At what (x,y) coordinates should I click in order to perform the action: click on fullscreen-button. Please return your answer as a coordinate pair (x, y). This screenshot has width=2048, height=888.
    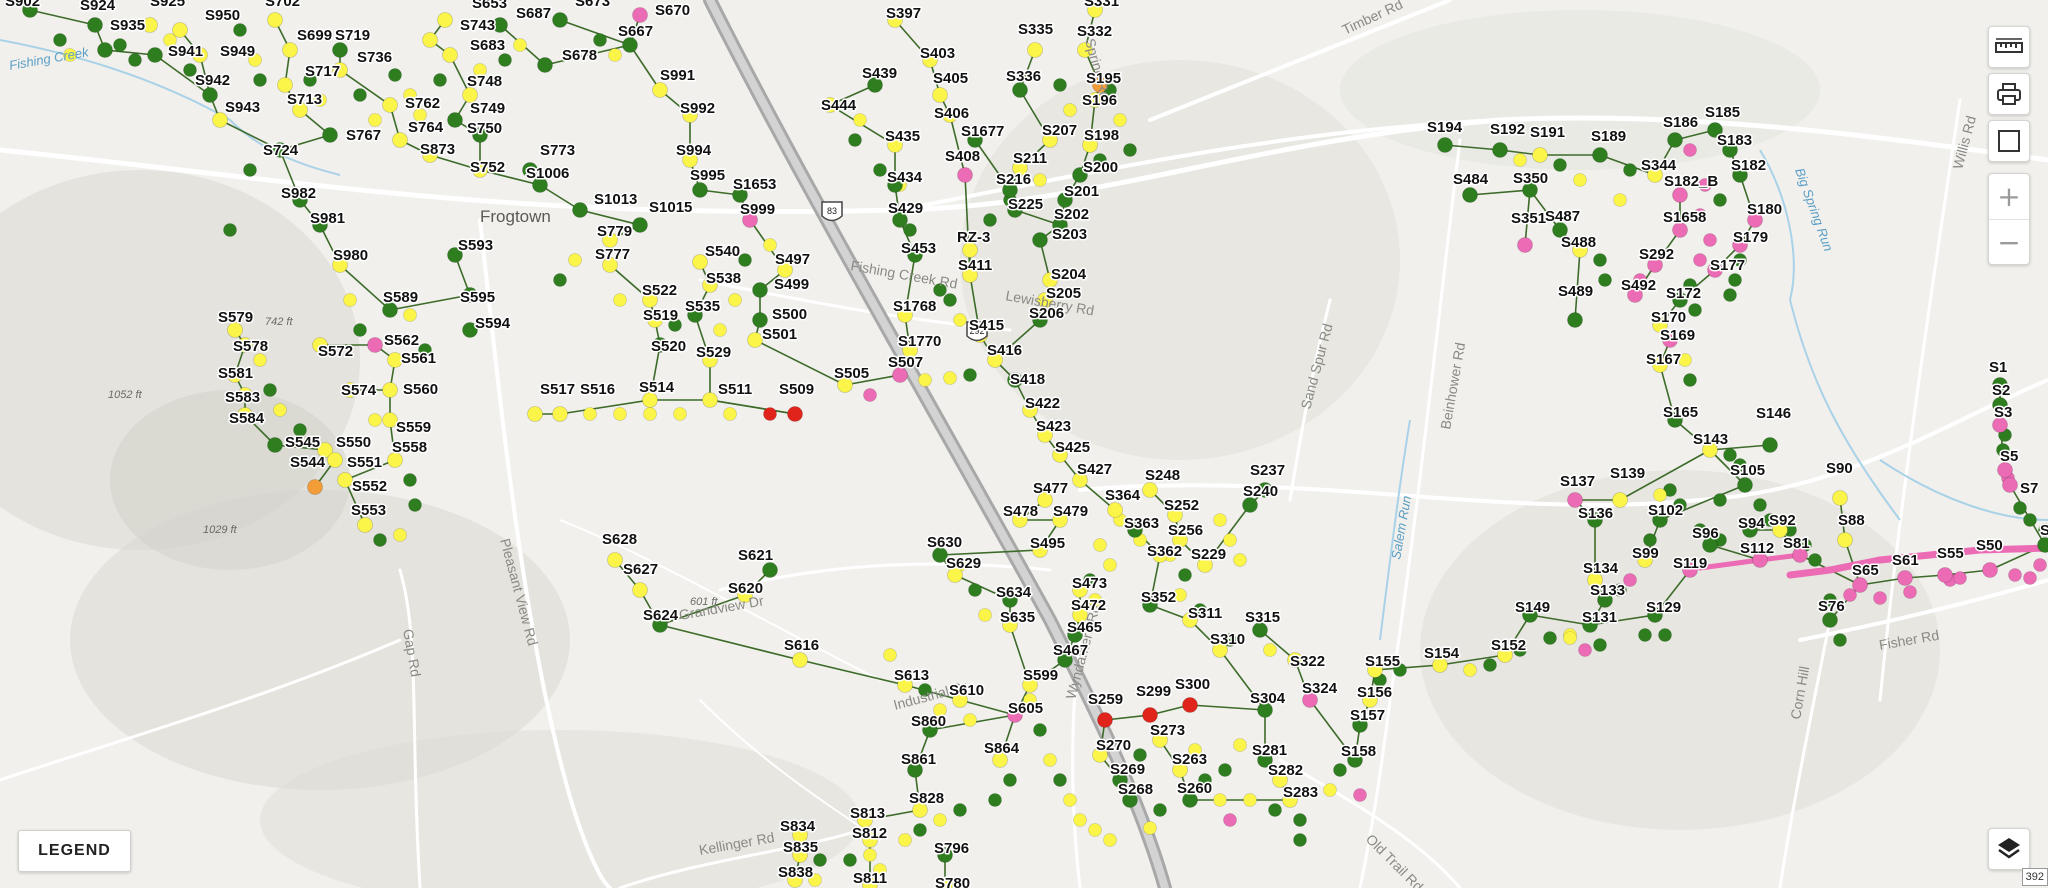
    Looking at the image, I should click on (2009, 141).